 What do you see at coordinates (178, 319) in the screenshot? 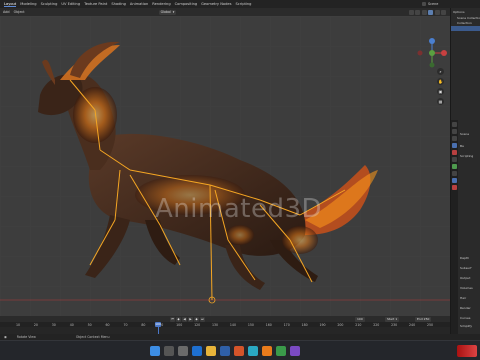
I see `prev-keyframe-icon: ◆` at bounding box center [178, 319].